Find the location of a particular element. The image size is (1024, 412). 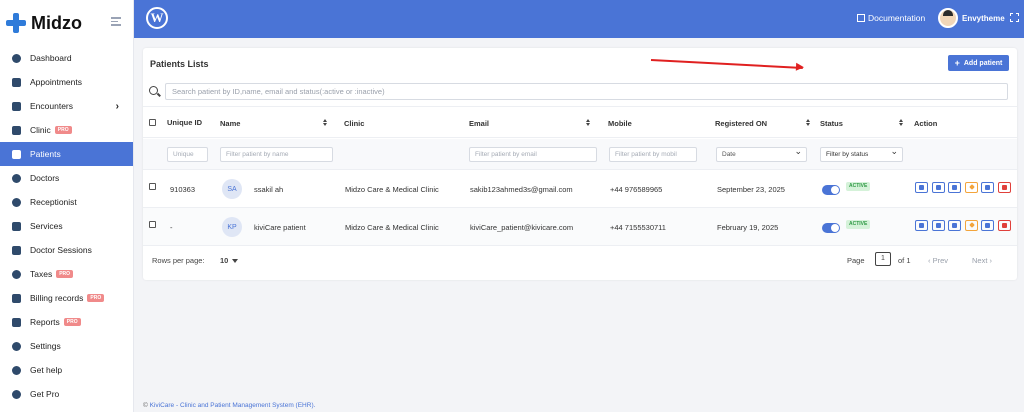

filter-email-input: Filter patient by email is located at coordinates (533, 154).